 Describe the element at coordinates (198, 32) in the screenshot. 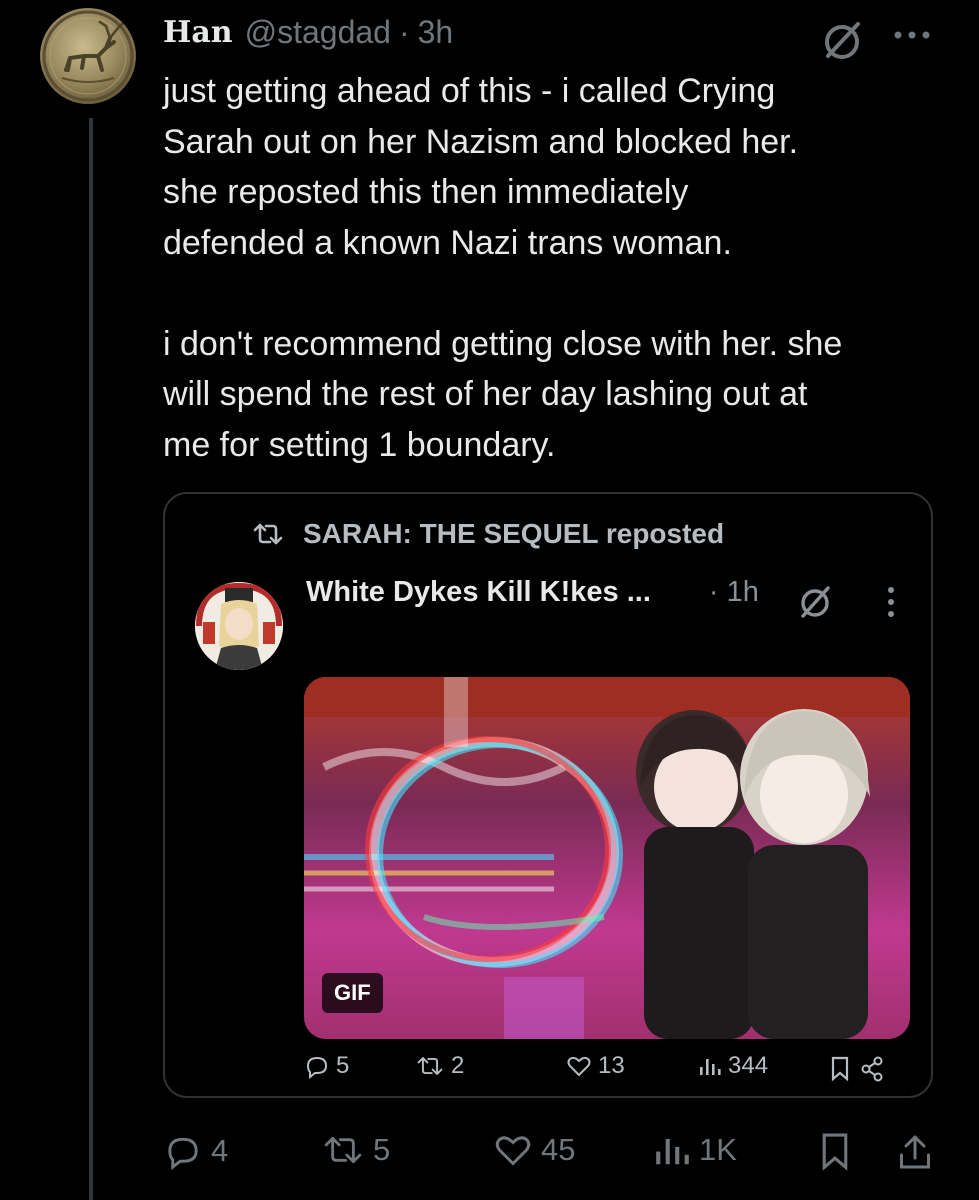

I see `author-display-name: Han` at that location.